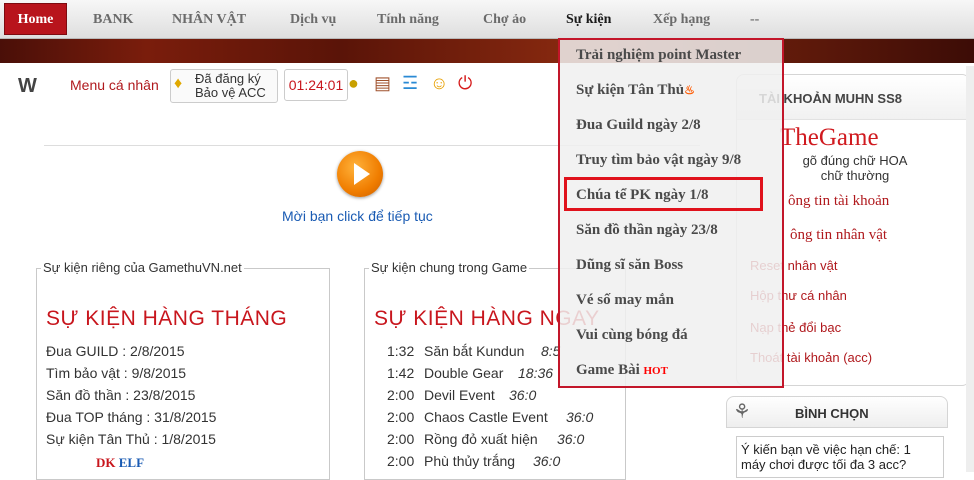 This screenshot has height=480, width=974. What do you see at coordinates (382, 83) in the screenshot?
I see `treasure-chest-icon: ▤` at bounding box center [382, 83].